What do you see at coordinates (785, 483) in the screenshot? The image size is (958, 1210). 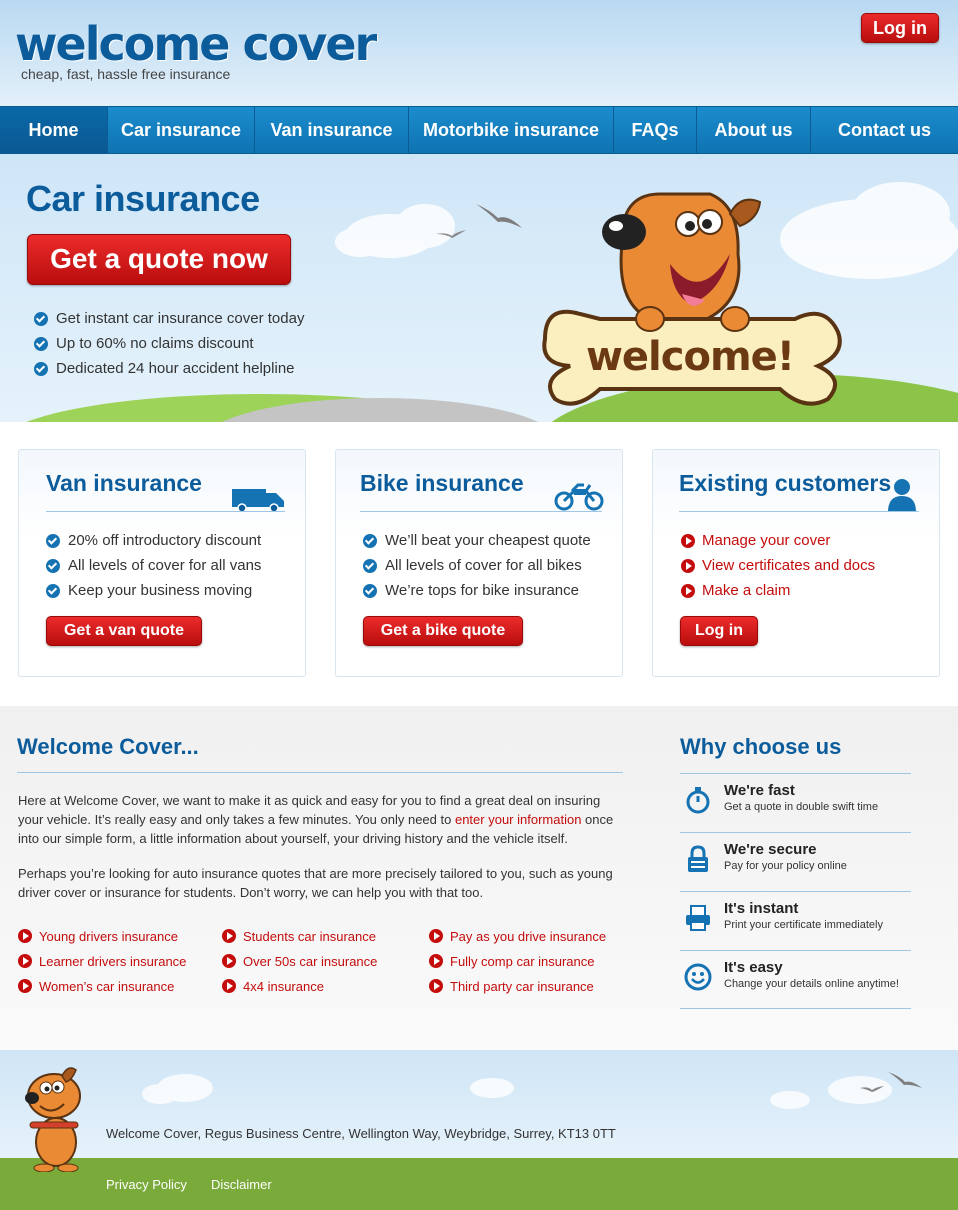 I see `panel-title: Existing customers` at bounding box center [785, 483].